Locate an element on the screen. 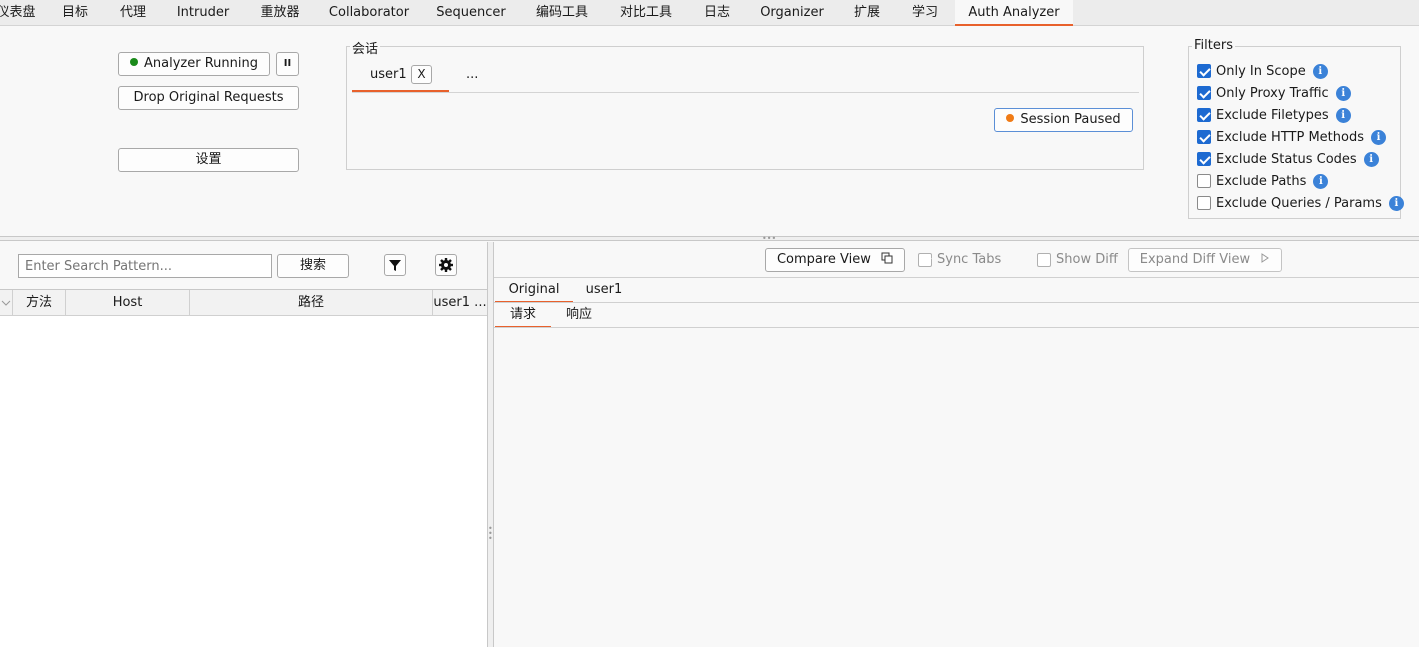  tab-organizer: Organizer is located at coordinates (792, 13).